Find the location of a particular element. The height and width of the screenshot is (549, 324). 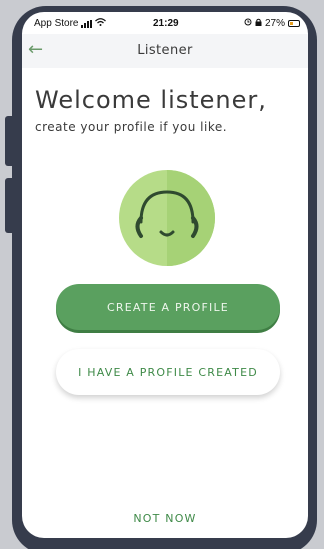

avatar is located at coordinates (167, 218).